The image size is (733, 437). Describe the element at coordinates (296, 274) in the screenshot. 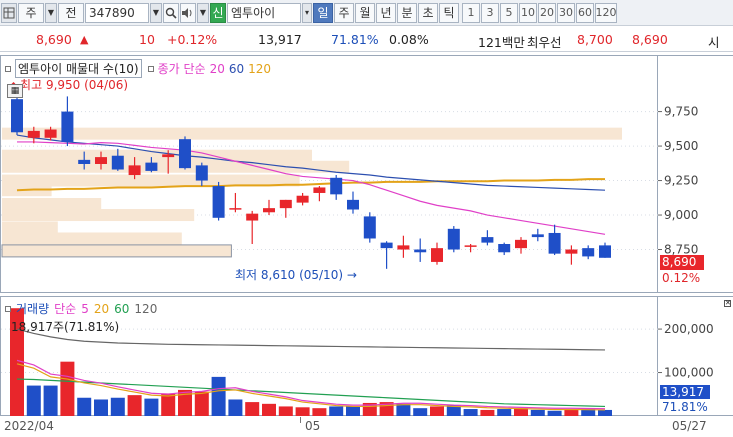

I see `low-annotation: 최저 8,610 (05/10) →` at that location.